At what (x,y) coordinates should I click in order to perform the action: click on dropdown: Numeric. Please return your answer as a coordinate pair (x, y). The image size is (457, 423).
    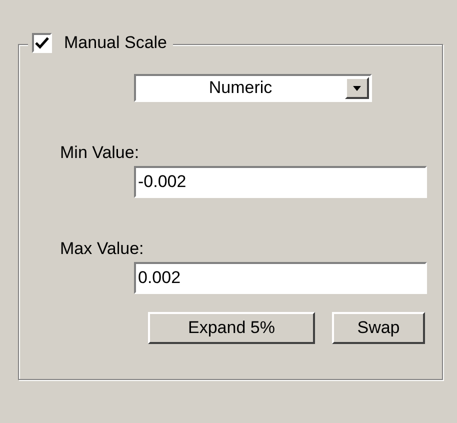
    Looking at the image, I should click on (253, 88).